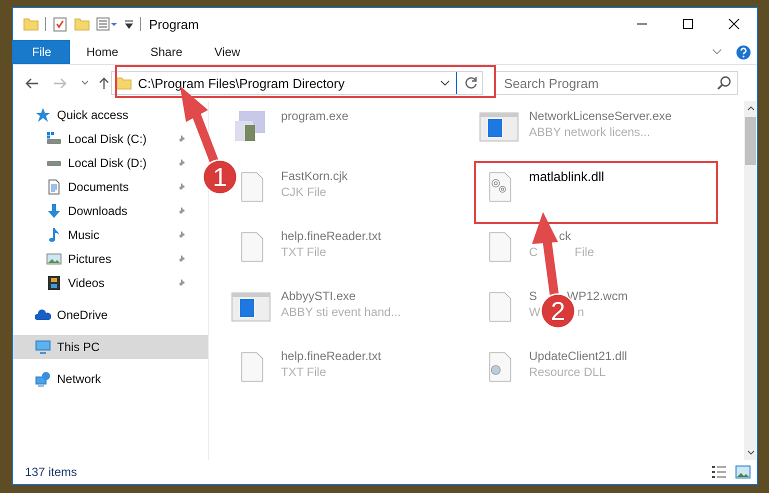 The width and height of the screenshot is (769, 493). I want to click on help-icon, so click(743, 52).